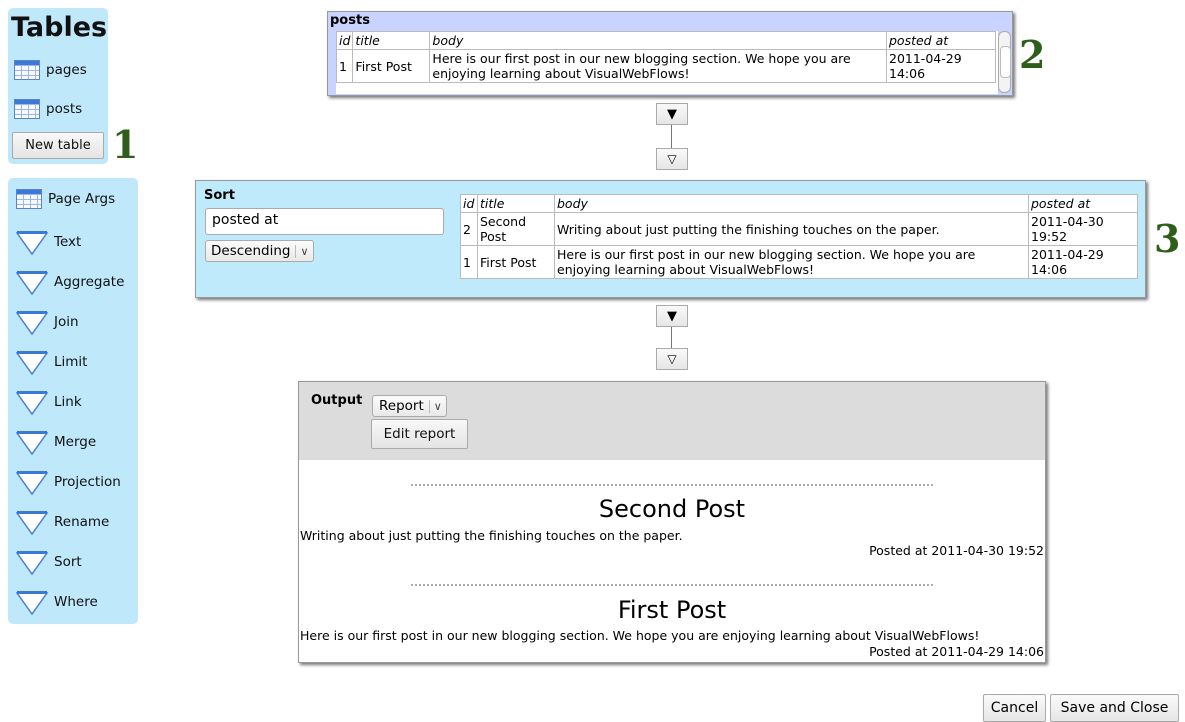 The image size is (1185, 722). What do you see at coordinates (76, 602) in the screenshot?
I see `operator-item-label: Where` at bounding box center [76, 602].